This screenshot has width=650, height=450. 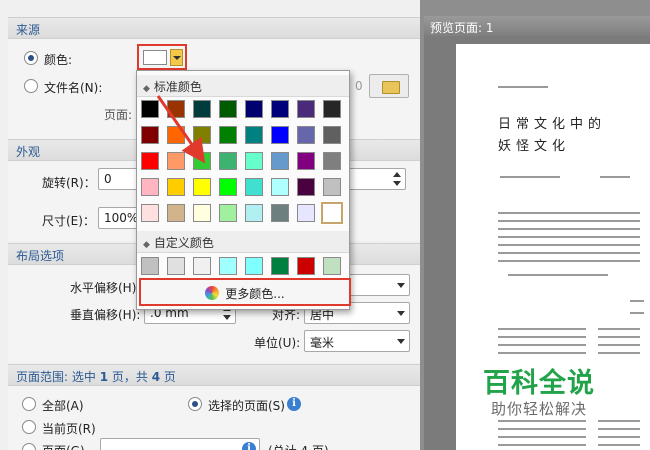 I want to click on color-picker-button, so click(x=162, y=57).